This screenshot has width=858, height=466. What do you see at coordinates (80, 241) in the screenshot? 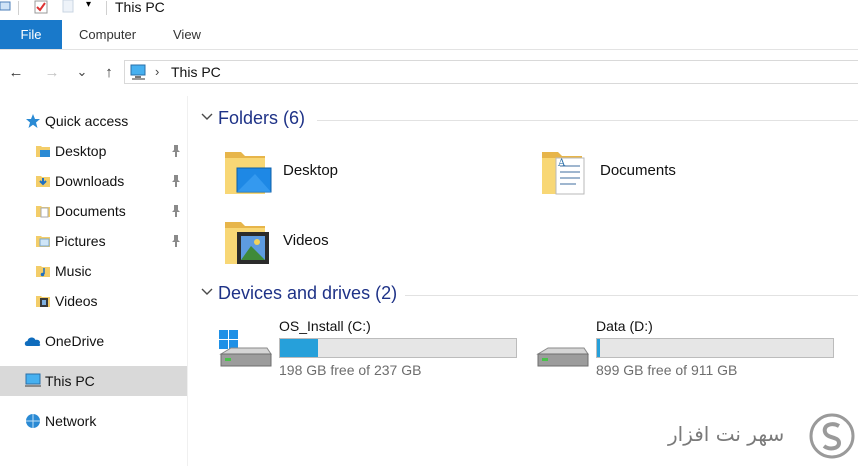
I see `nav-label: Pictures` at bounding box center [80, 241].